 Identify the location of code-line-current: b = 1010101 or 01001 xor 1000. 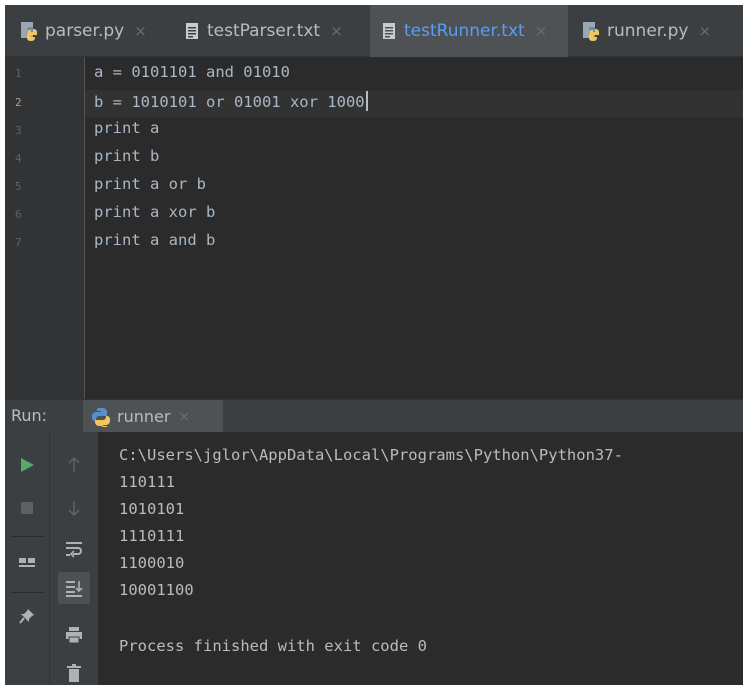
(231, 101).